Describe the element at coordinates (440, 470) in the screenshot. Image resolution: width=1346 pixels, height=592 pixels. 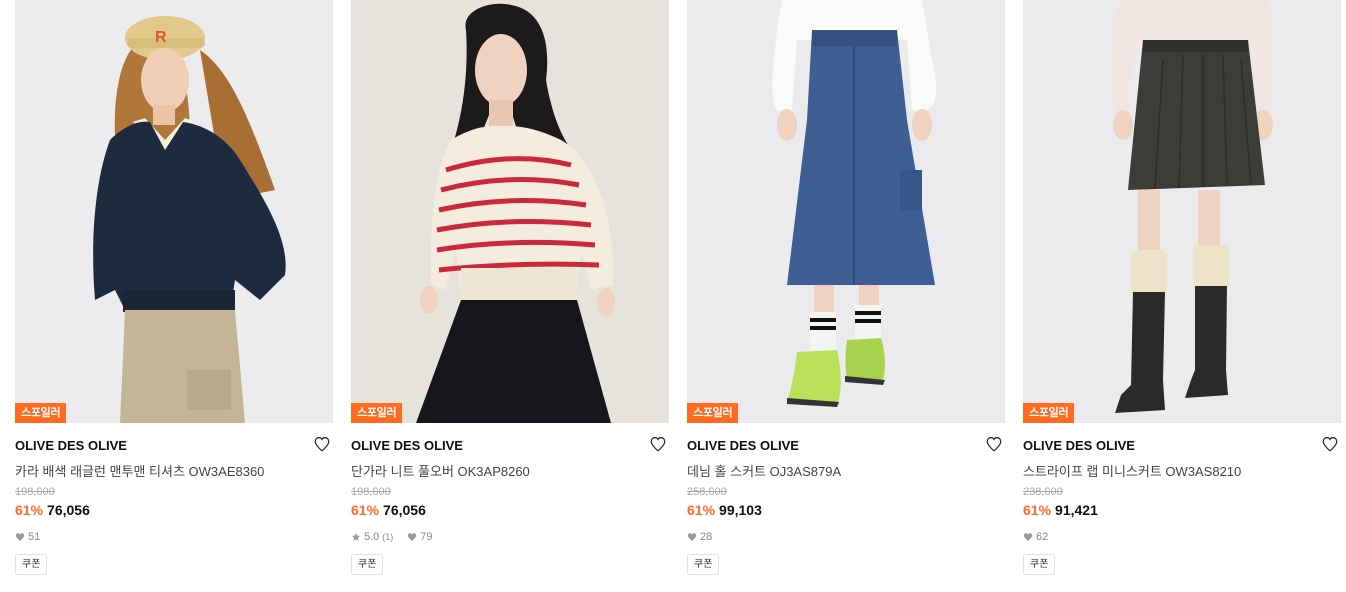
I see `product-name: 단가라 니트 풀오버 OK3AP8260` at that location.